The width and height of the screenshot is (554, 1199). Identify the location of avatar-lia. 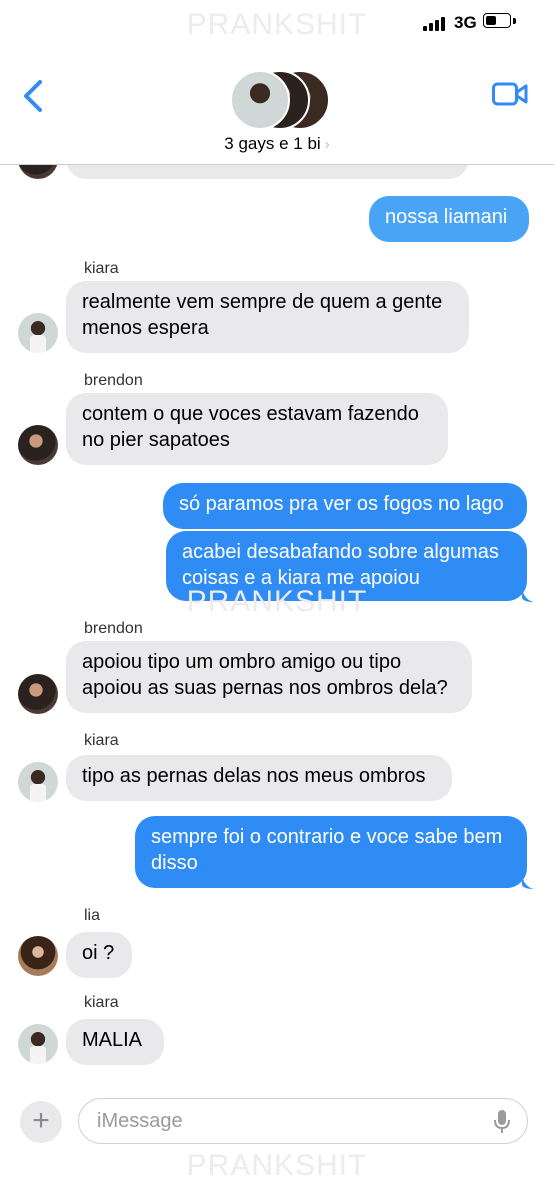
(38, 956).